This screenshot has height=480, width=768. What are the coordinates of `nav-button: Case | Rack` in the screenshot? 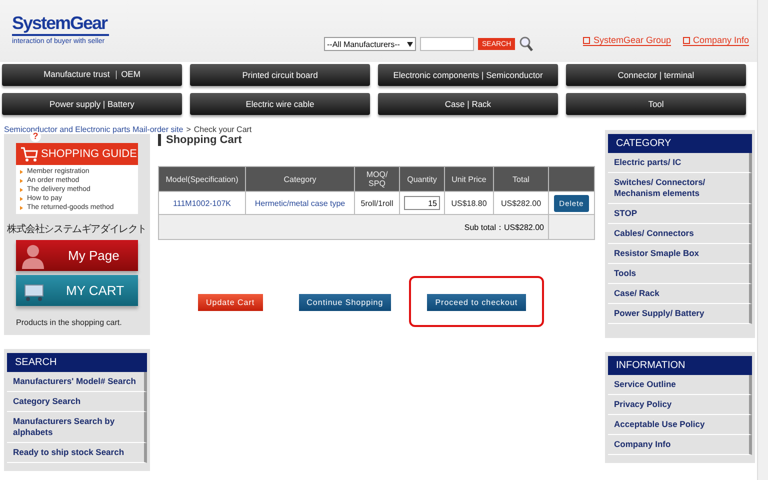 It's located at (468, 104).